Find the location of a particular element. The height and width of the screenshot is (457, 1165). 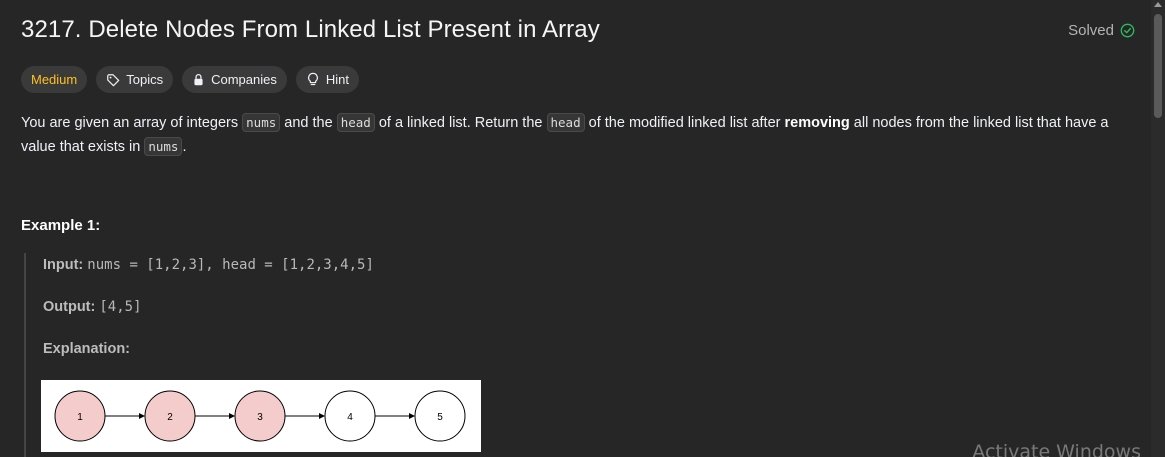

hint-button: Hint is located at coordinates (327, 79).